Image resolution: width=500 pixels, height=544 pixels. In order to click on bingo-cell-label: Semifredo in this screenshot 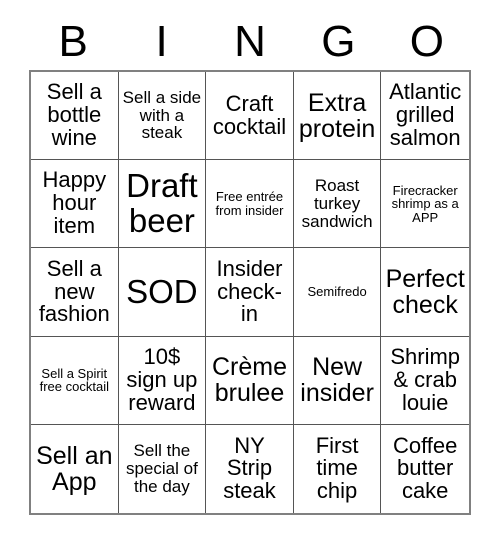, I will do `click(337, 292)`.